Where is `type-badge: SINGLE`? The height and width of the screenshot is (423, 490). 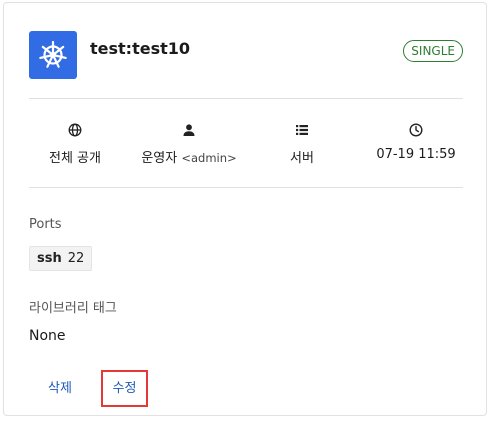 type-badge: SINGLE is located at coordinates (433, 51).